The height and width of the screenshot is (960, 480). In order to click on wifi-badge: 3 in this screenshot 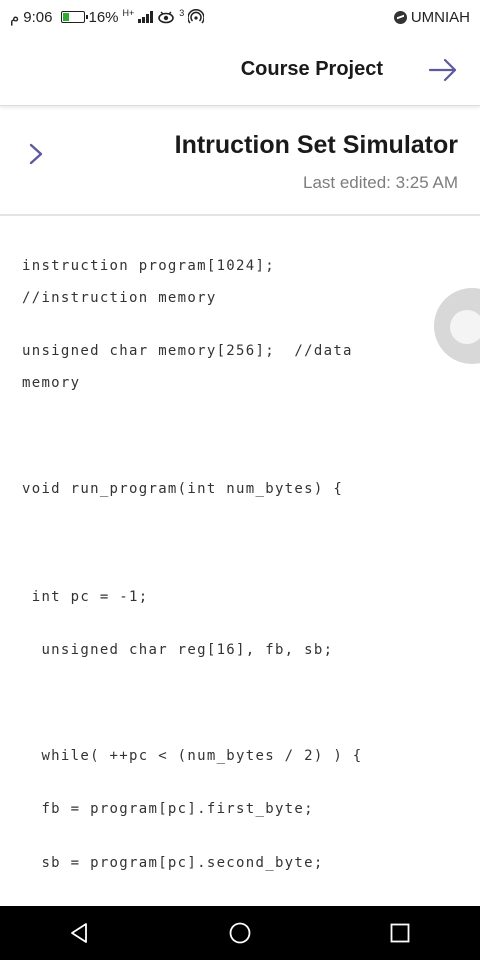, I will do `click(182, 13)`.